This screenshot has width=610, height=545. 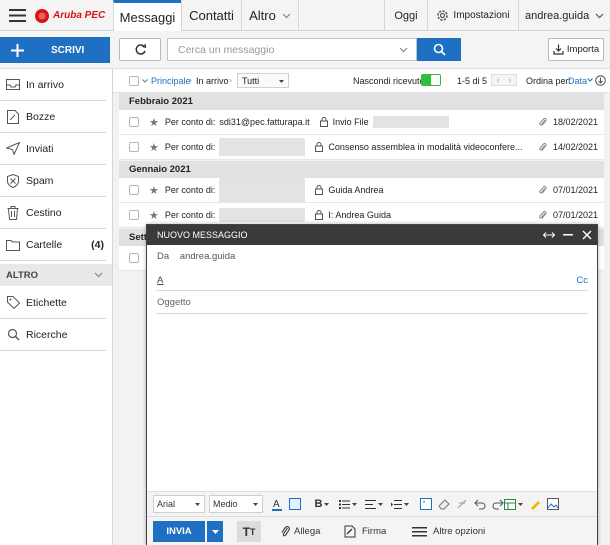 I want to click on expand-icon, so click(x=549, y=235).